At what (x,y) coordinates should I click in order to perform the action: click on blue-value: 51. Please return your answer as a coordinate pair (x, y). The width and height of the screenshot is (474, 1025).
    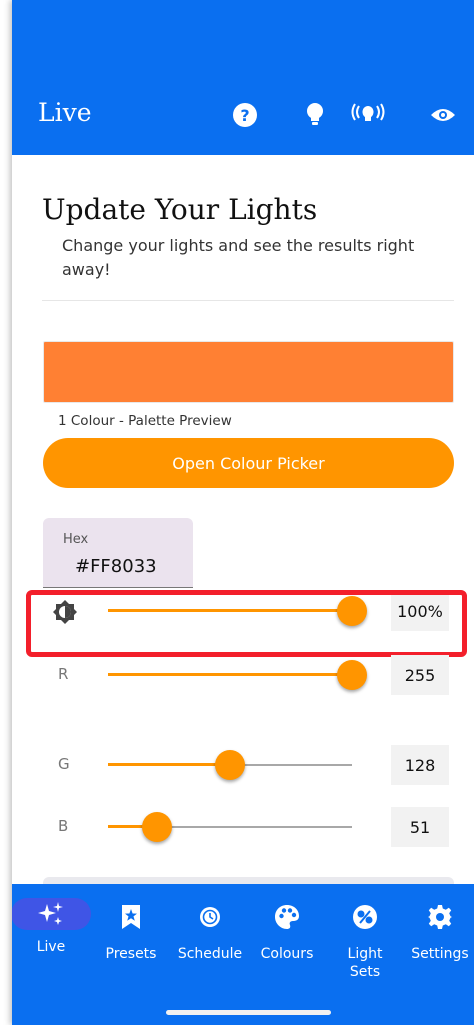
    Looking at the image, I should click on (420, 827).